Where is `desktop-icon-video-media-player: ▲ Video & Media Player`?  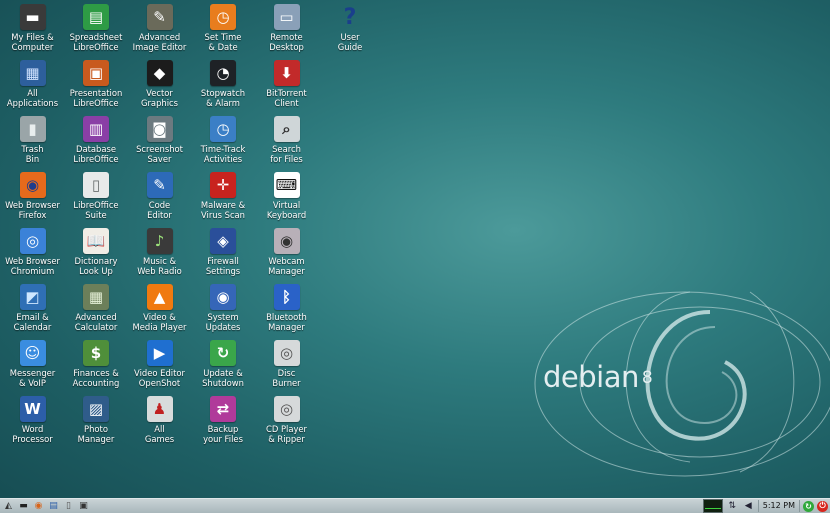 desktop-icon-video-media-player: ▲ Video & Media Player is located at coordinates (159, 312).